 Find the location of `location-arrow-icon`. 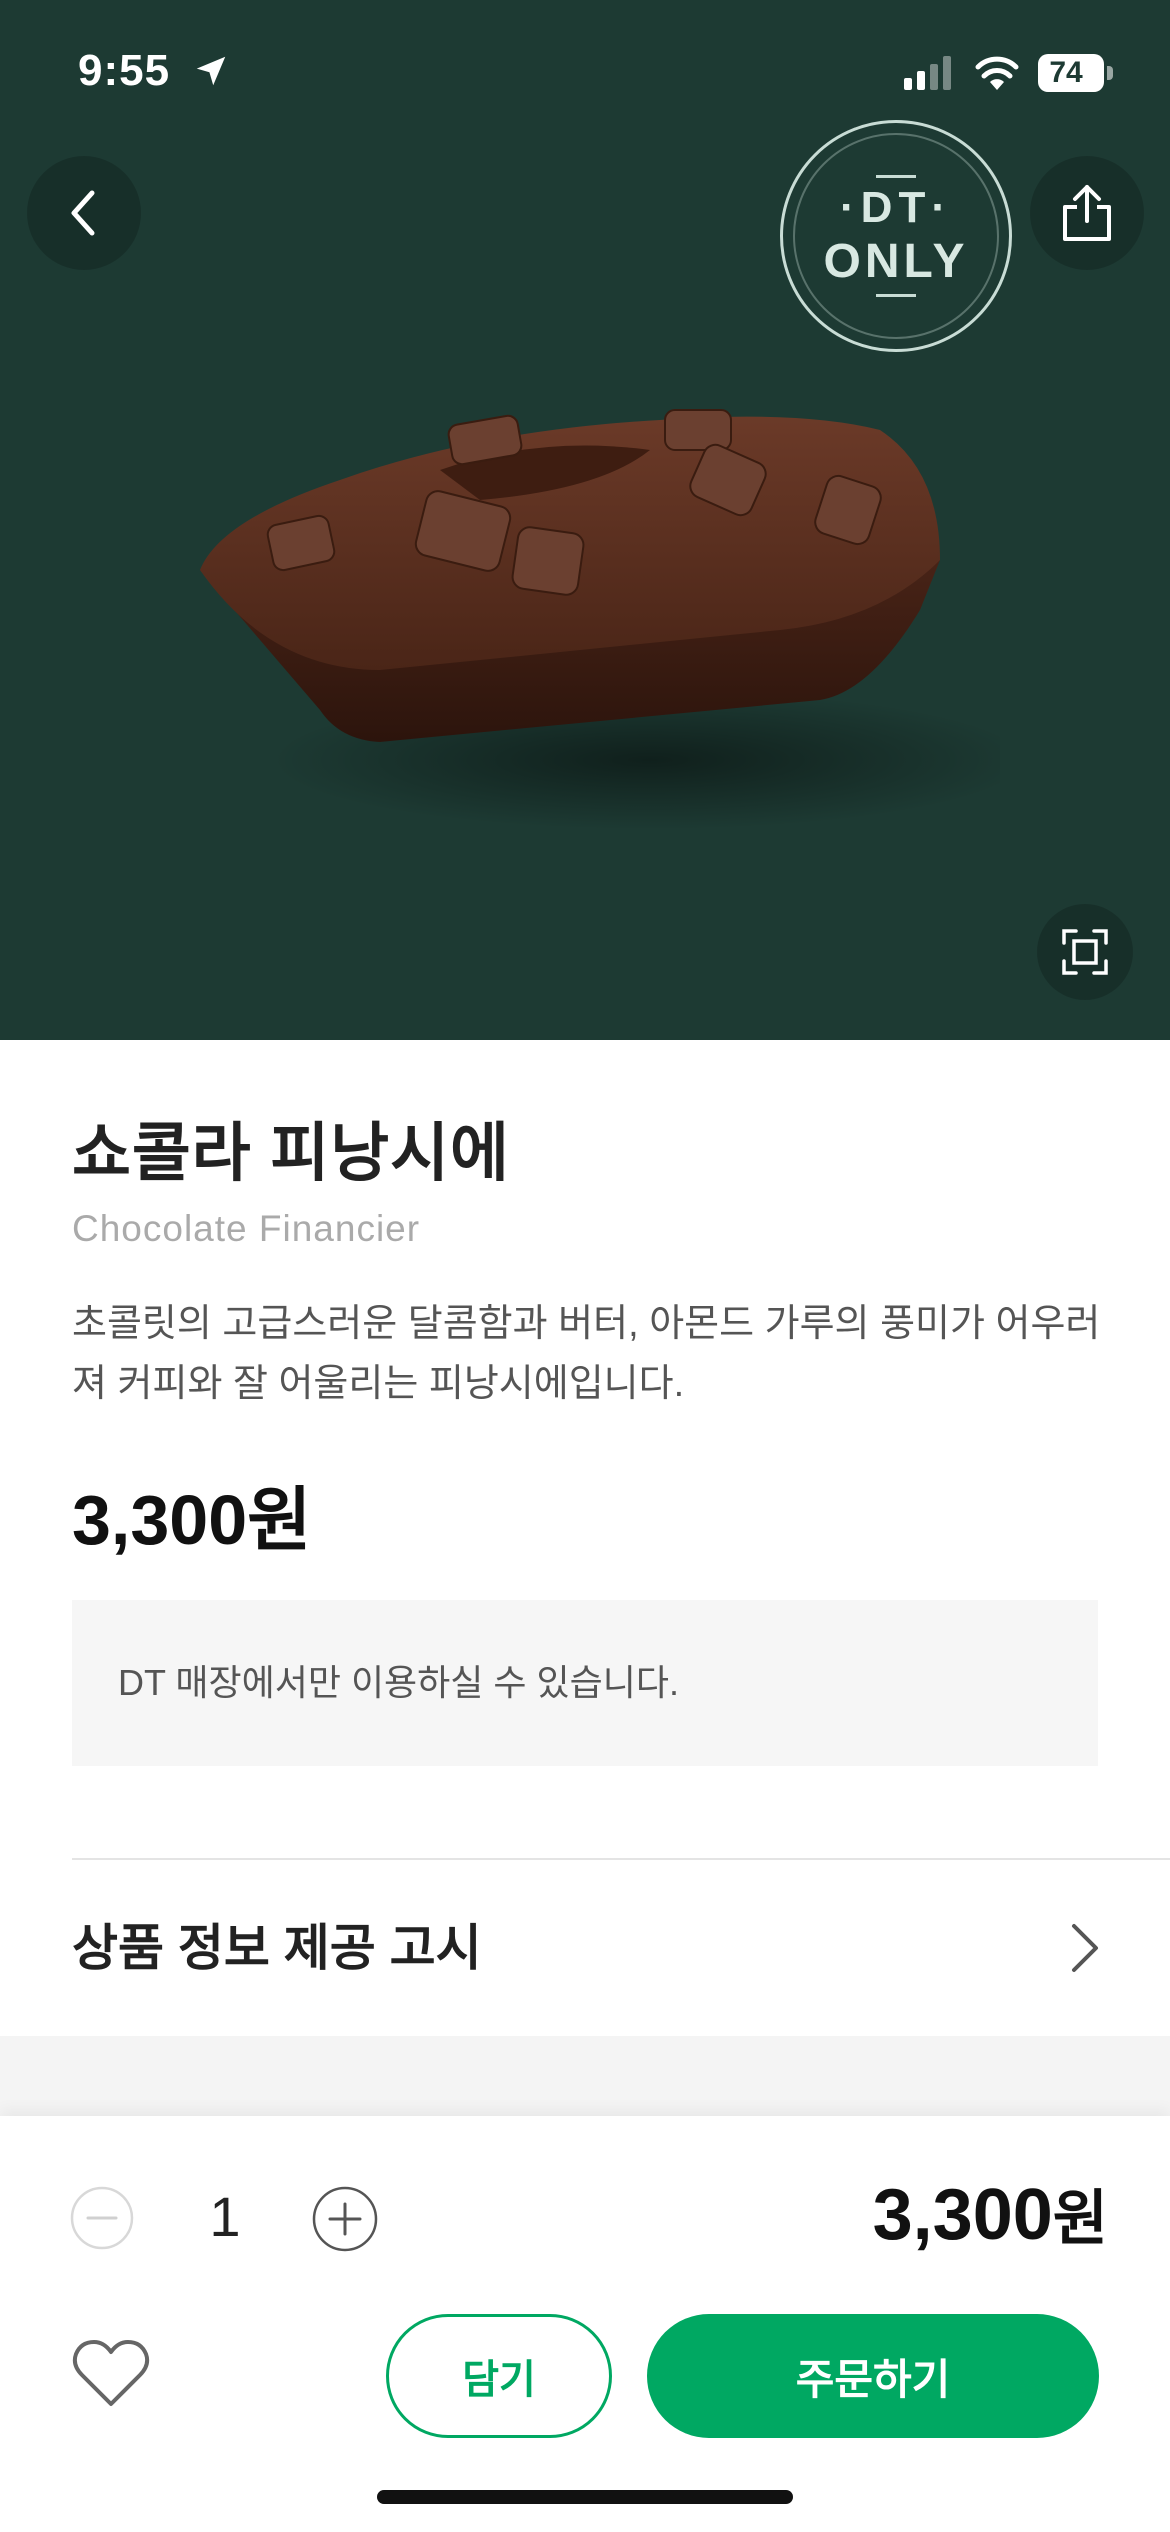

location-arrow-icon is located at coordinates (211, 71).